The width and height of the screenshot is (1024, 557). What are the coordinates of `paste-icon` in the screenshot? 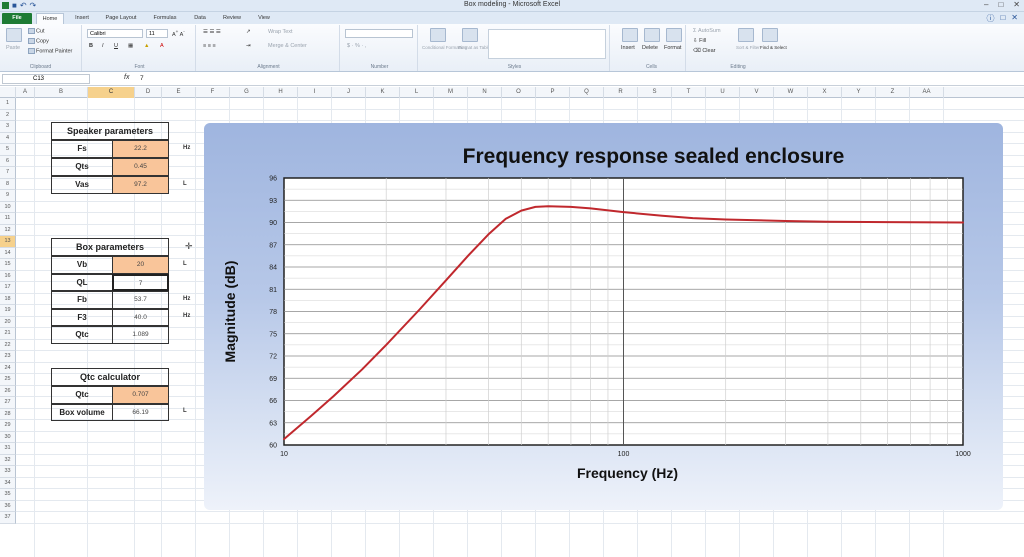 It's located at (14, 35).